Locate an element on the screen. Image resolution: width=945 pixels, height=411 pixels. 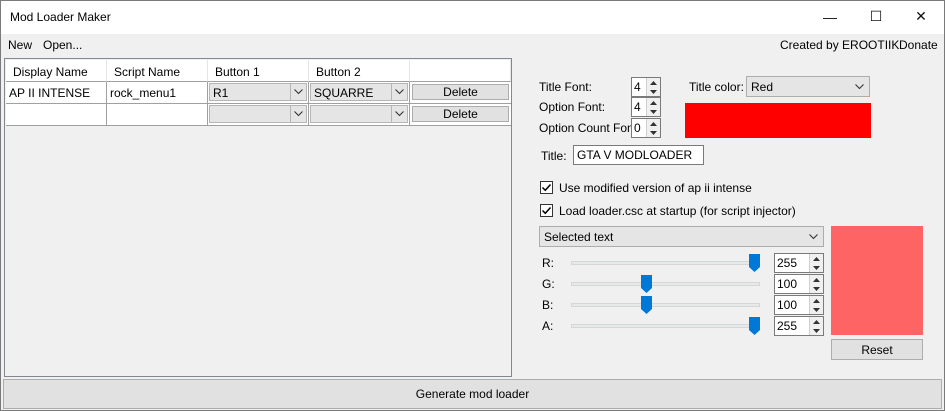
a-value: 255 is located at coordinates (787, 326).